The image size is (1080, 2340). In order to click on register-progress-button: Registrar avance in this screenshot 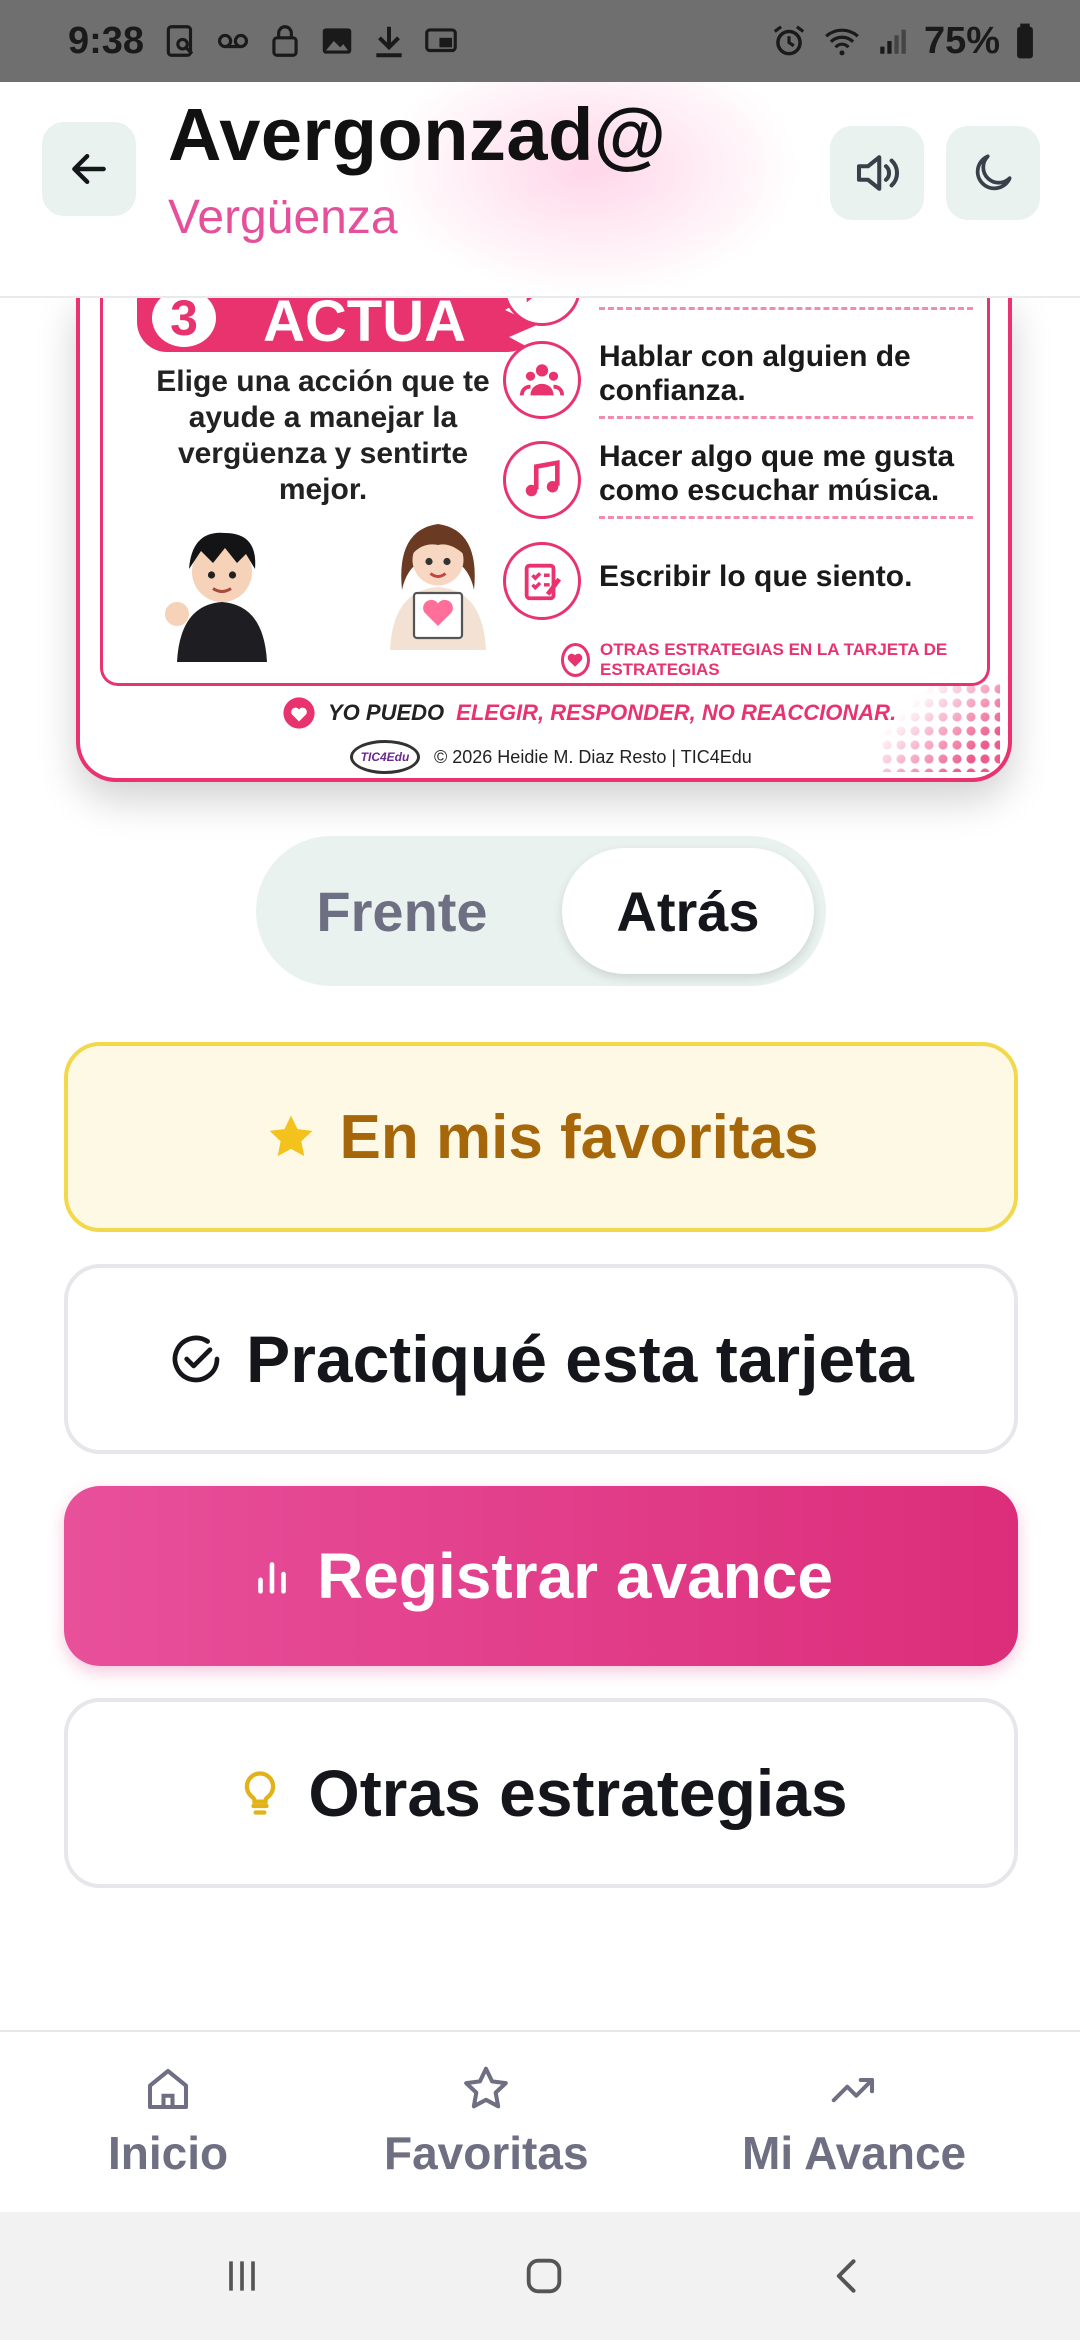, I will do `click(541, 1576)`.